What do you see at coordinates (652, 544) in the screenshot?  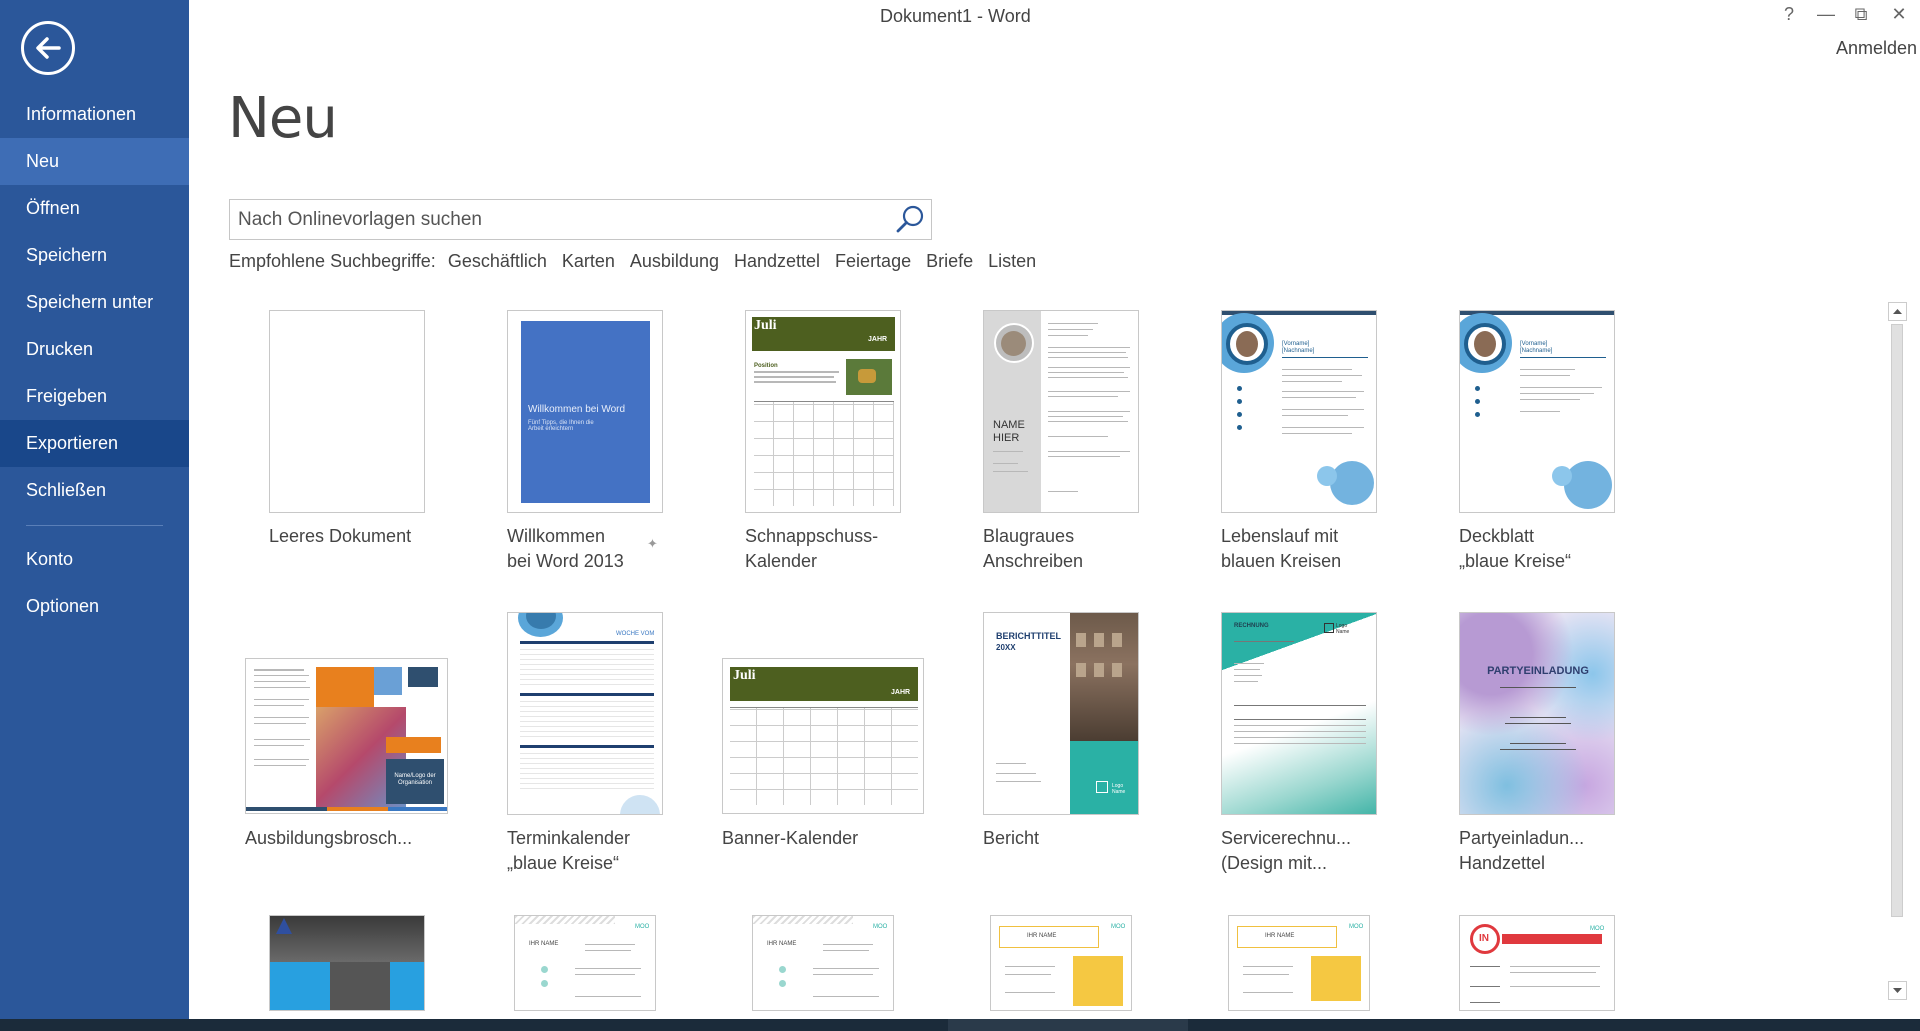 I see `pin-icon: ✦` at bounding box center [652, 544].